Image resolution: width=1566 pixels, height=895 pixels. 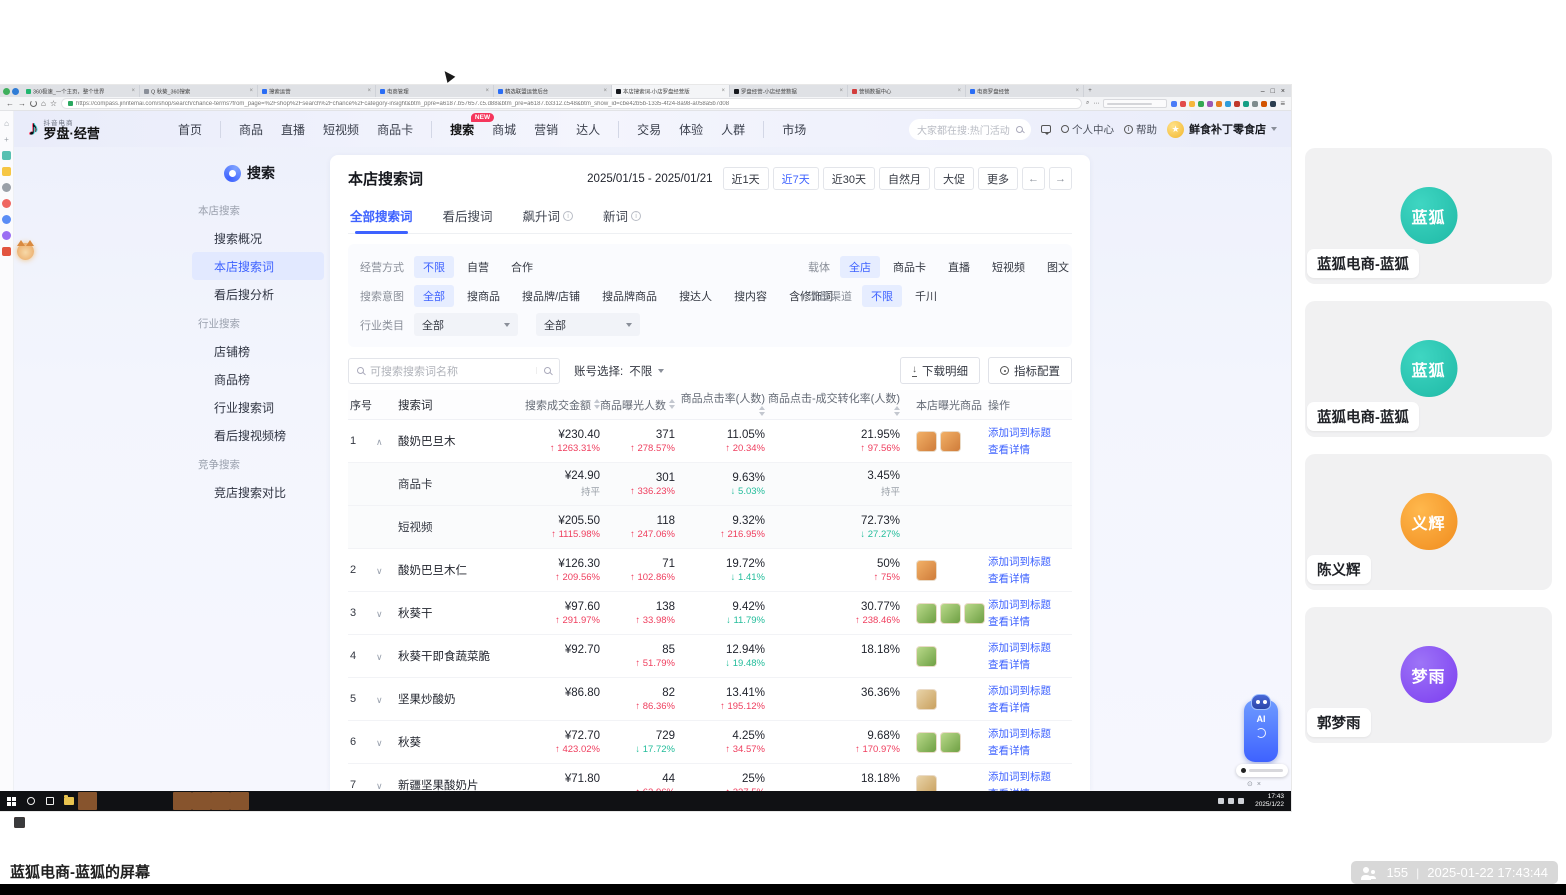 What do you see at coordinates (1058, 267) in the screenshot?
I see `filter-chip: 图文` at bounding box center [1058, 267].